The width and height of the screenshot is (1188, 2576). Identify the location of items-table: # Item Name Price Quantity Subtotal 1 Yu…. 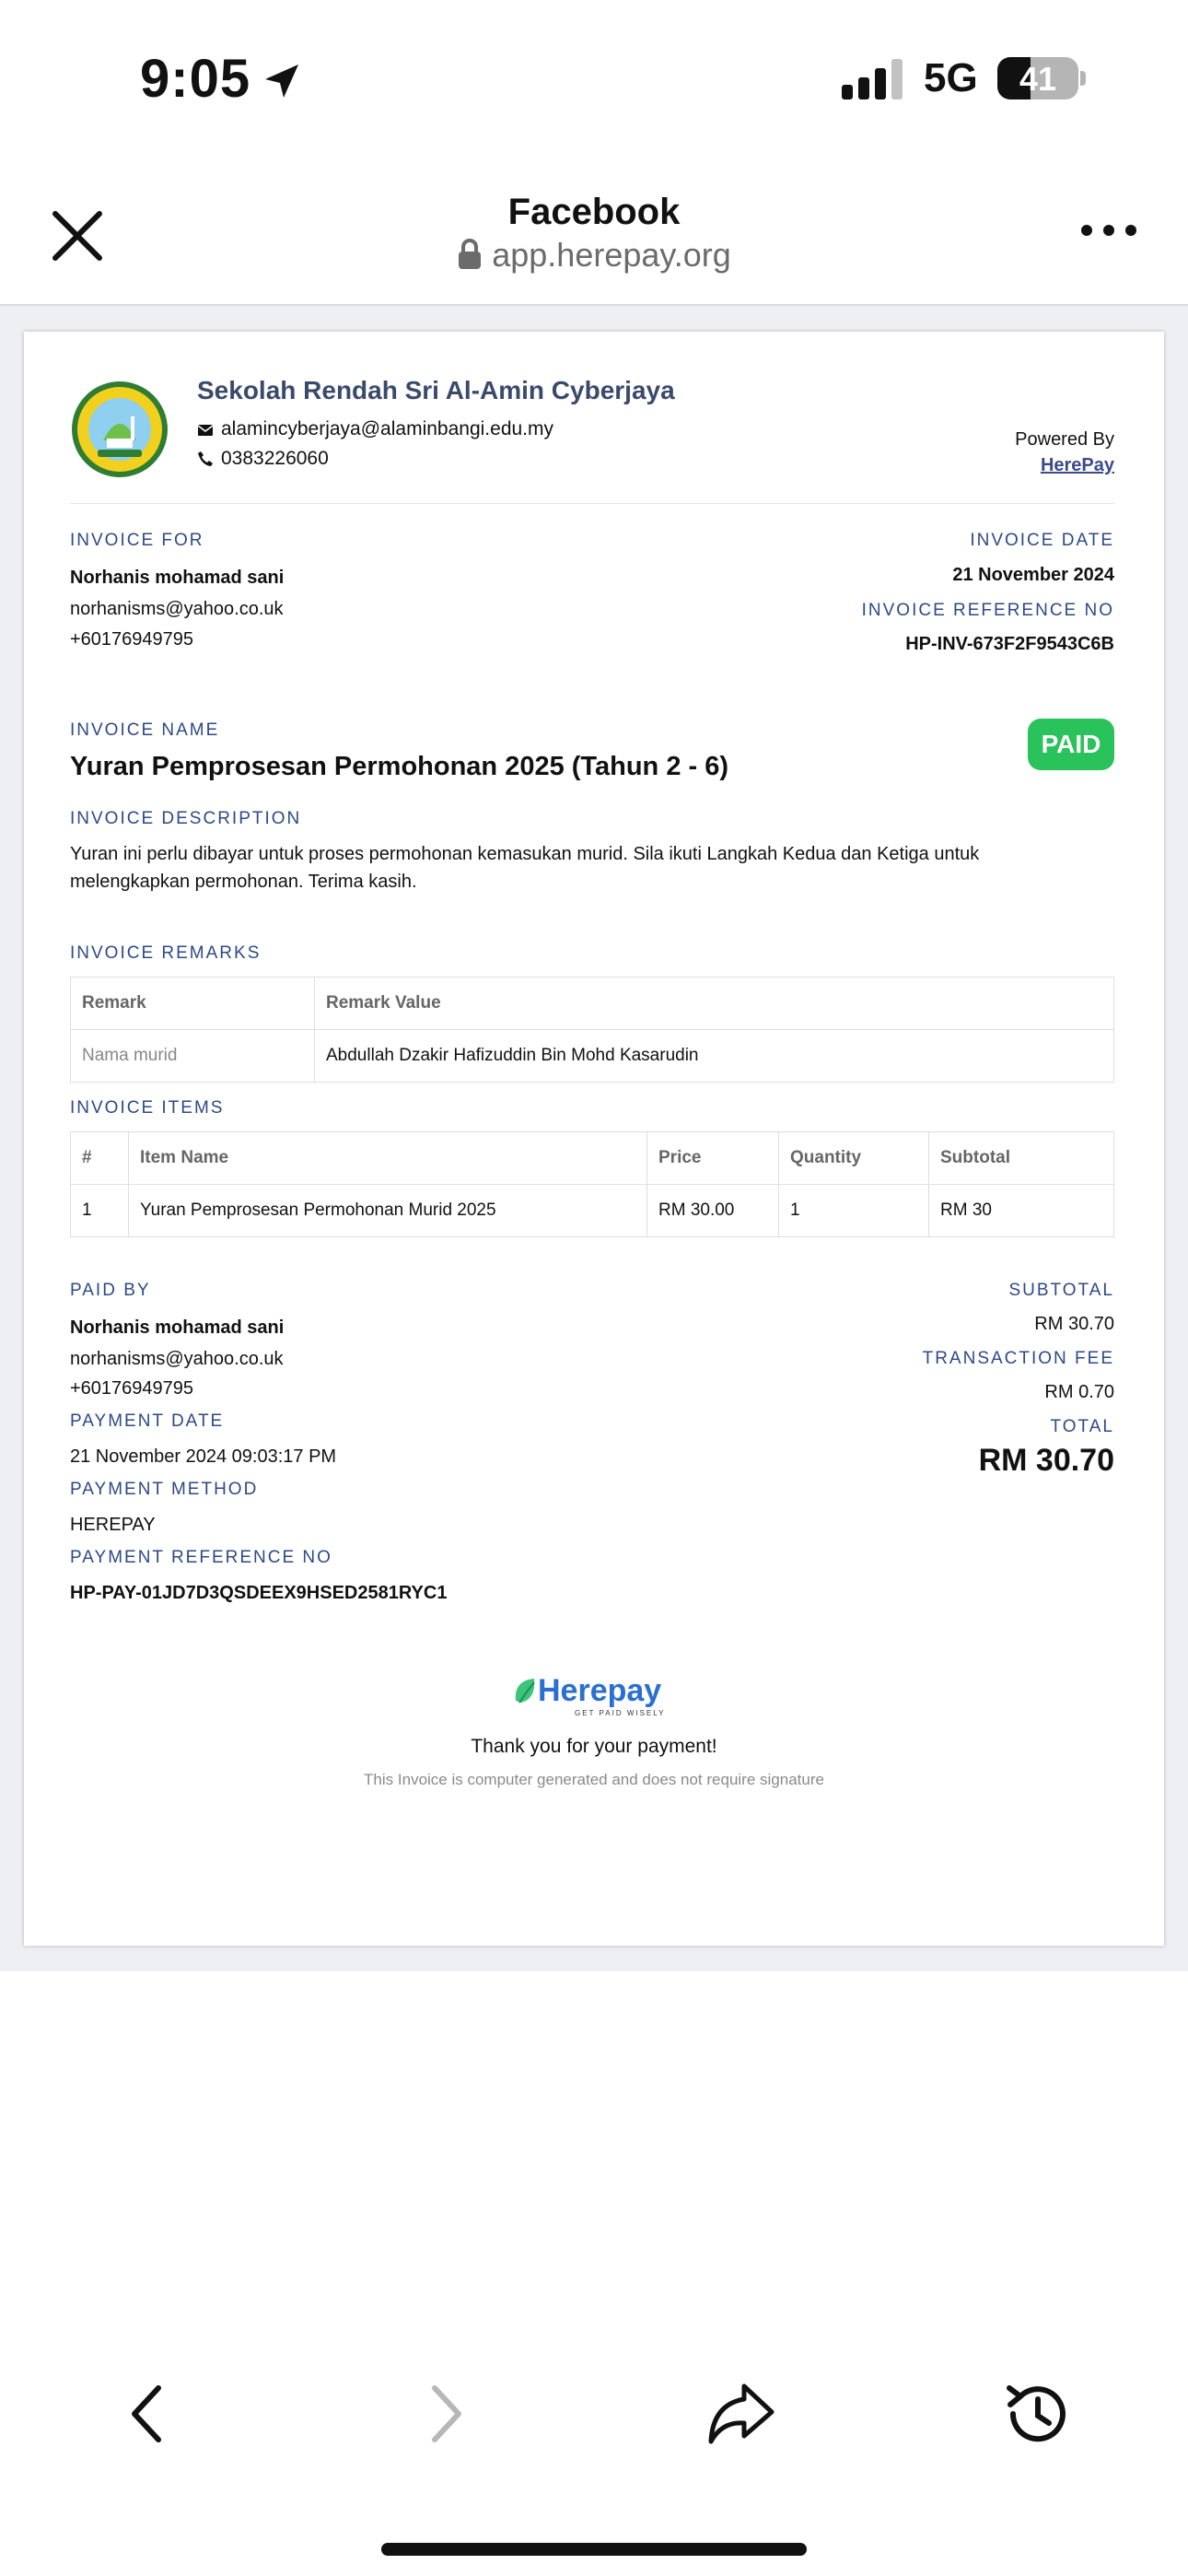
(592, 1184).